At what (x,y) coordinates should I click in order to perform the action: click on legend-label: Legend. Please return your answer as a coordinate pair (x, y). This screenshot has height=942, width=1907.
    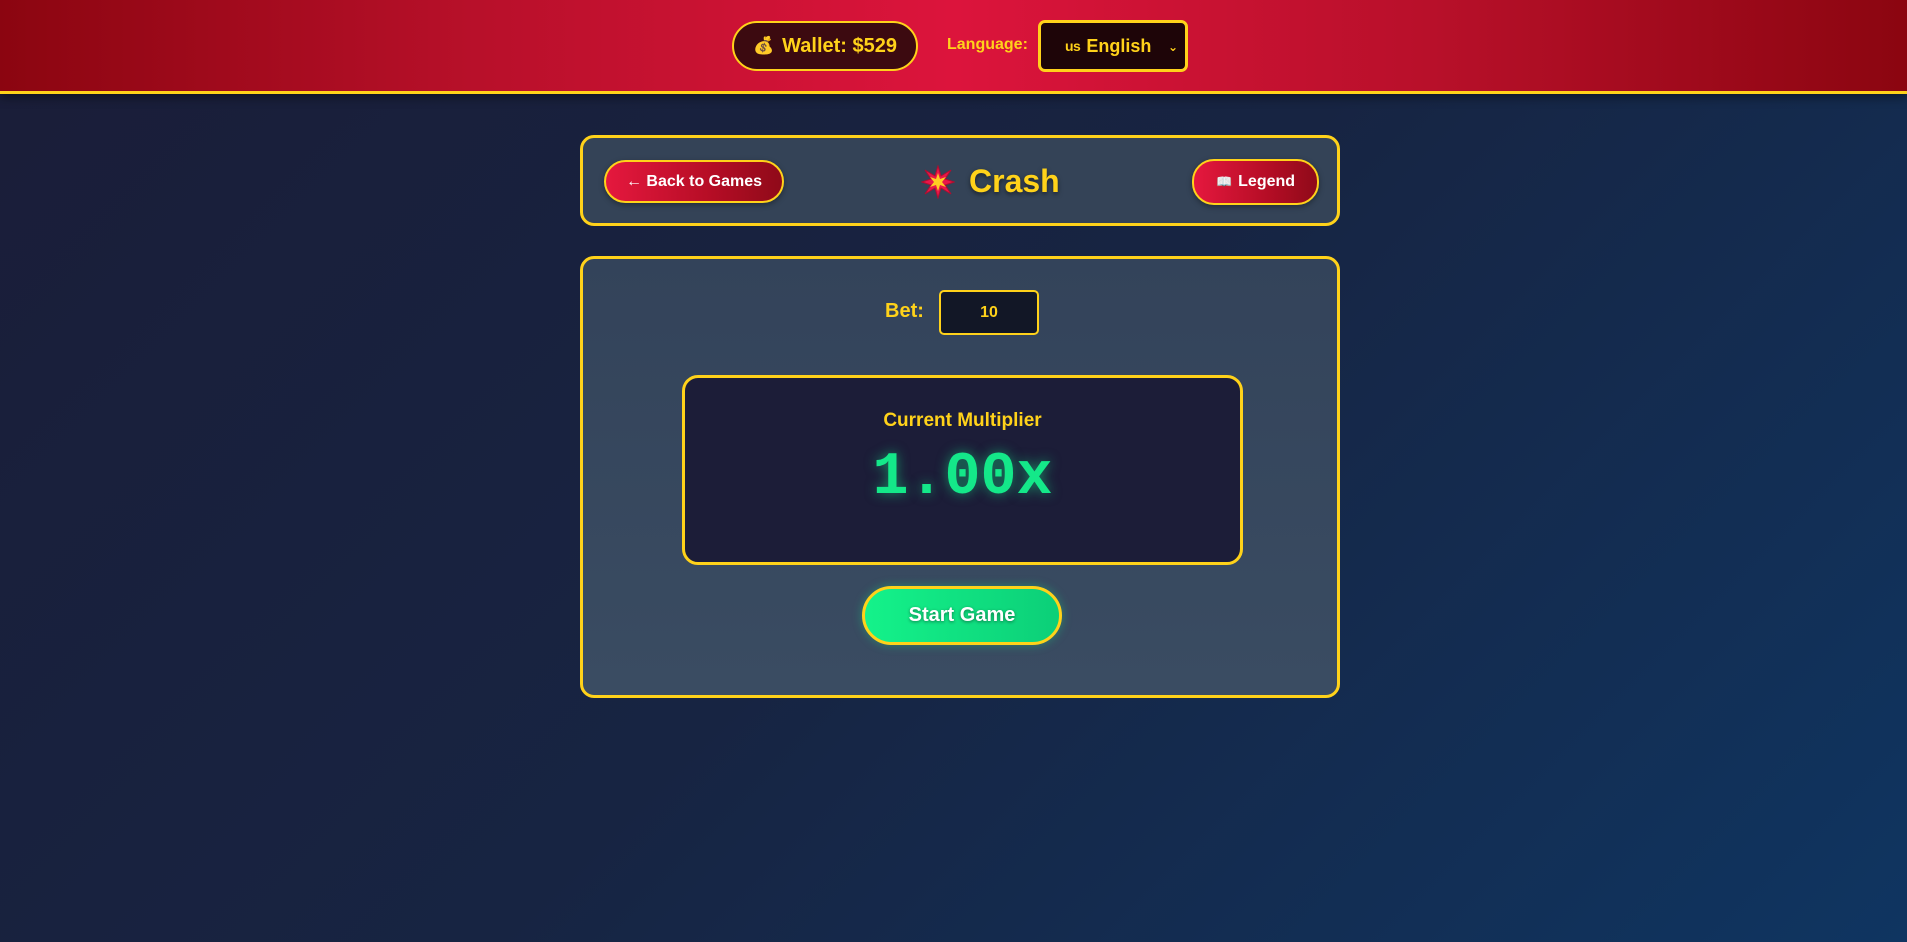
    Looking at the image, I should click on (1267, 181).